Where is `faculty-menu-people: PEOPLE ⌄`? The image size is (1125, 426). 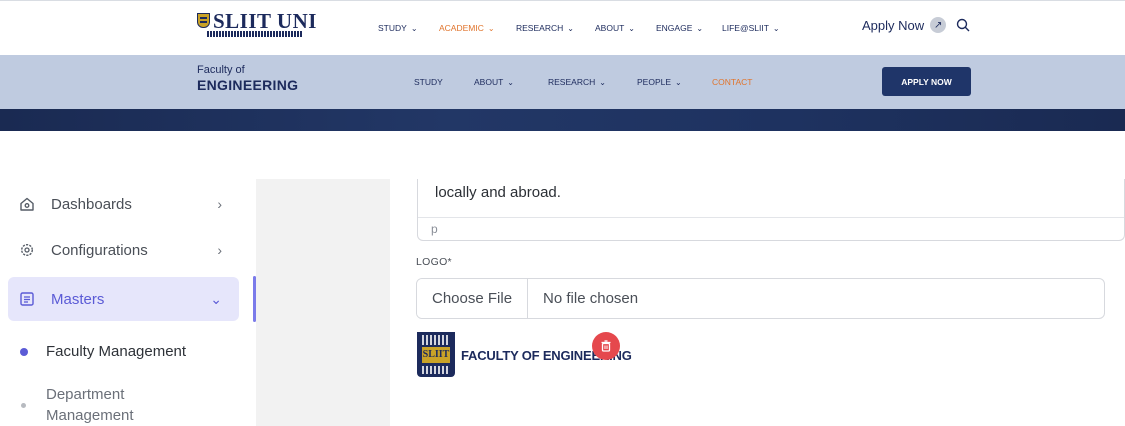
faculty-menu-people: PEOPLE ⌄ is located at coordinates (659, 82).